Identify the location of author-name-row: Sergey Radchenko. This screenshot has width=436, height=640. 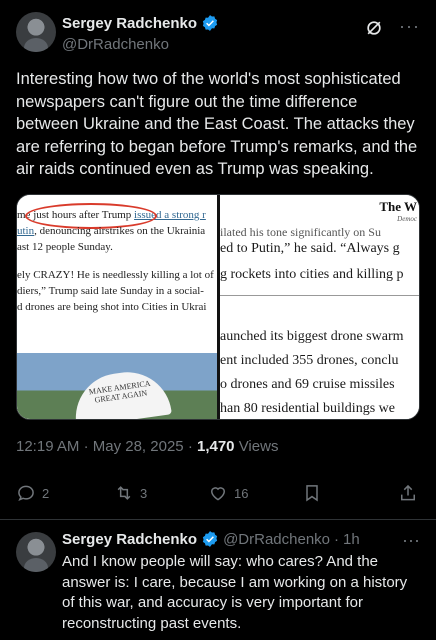
(140, 23).